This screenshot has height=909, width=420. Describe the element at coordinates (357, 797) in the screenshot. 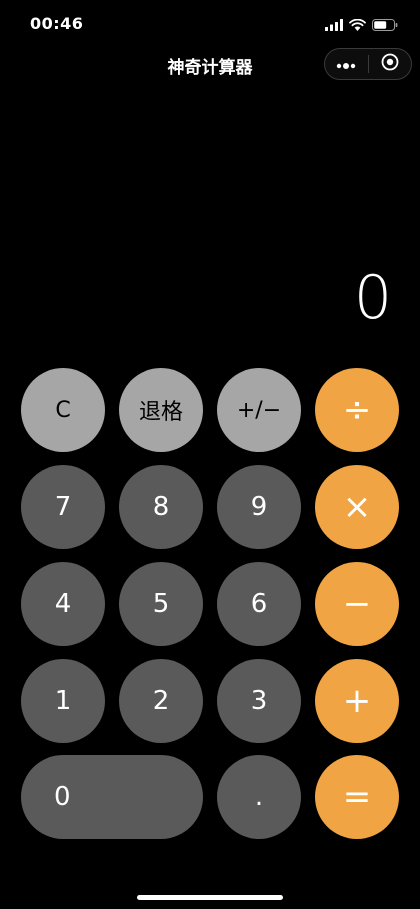

I see `equals-button: =` at that location.